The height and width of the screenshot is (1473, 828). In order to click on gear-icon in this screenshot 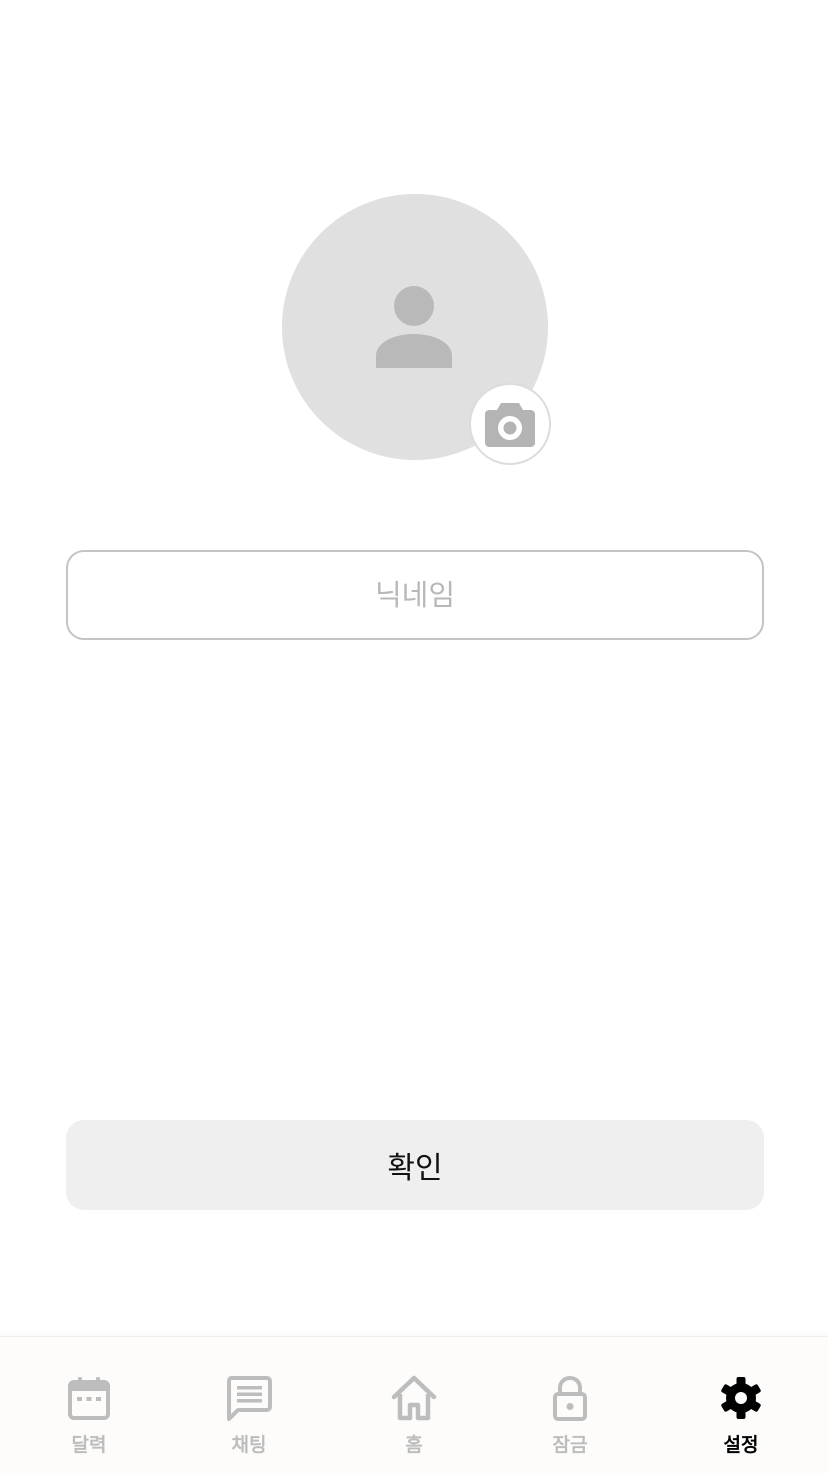, I will do `click(741, 1398)`.